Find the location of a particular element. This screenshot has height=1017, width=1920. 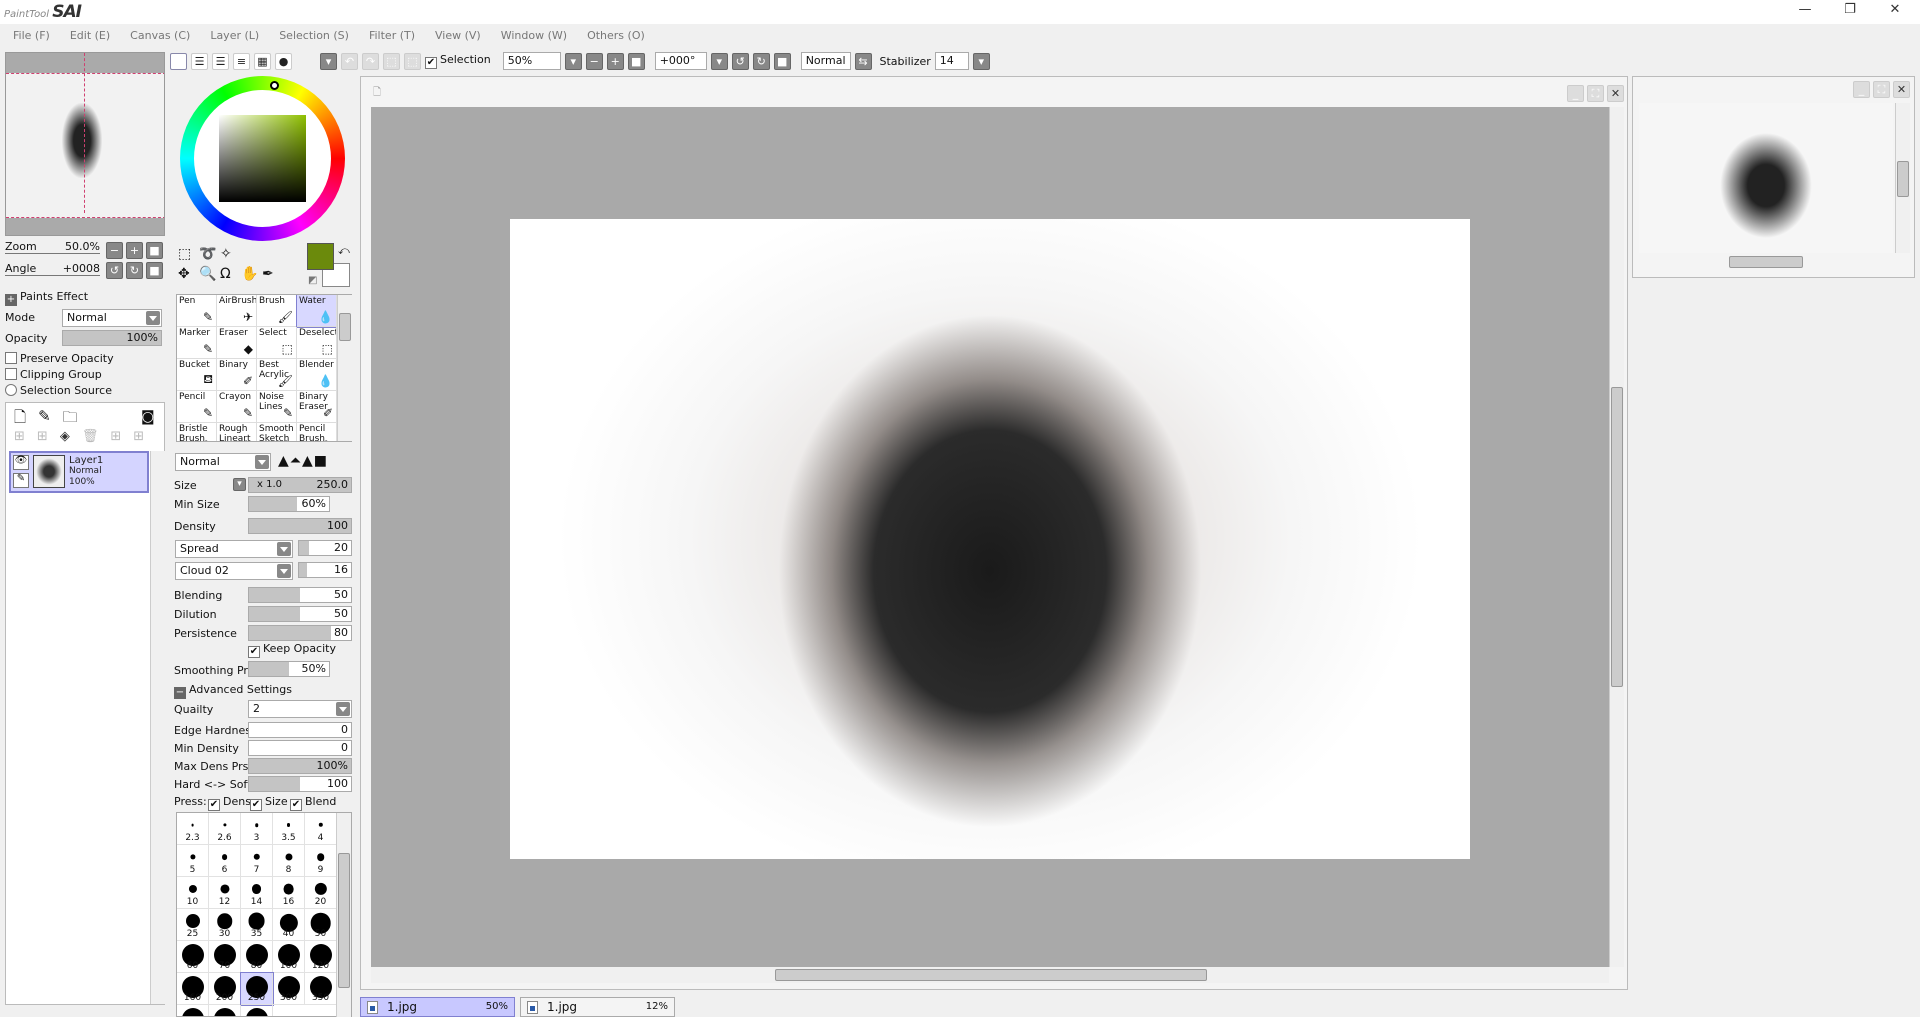

brush-deselect: Deselect ⬚ is located at coordinates (317, 343).